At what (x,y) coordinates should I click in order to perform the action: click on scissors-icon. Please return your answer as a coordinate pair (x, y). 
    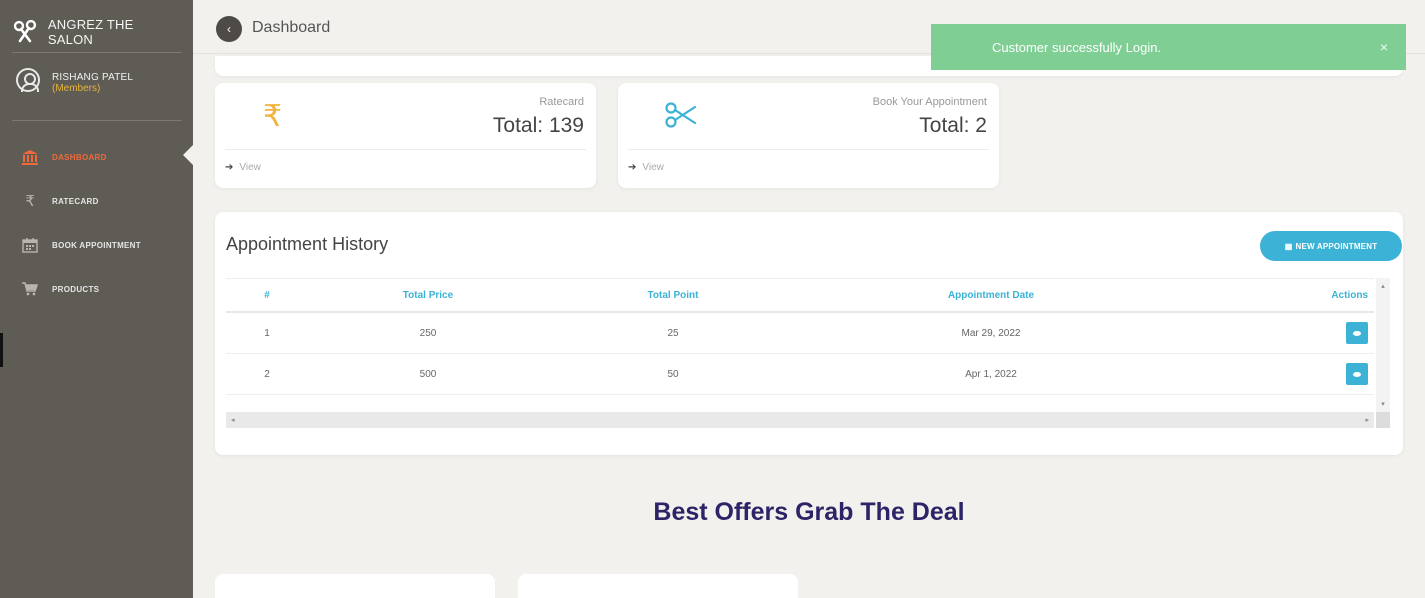
    Looking at the image, I should click on (681, 119).